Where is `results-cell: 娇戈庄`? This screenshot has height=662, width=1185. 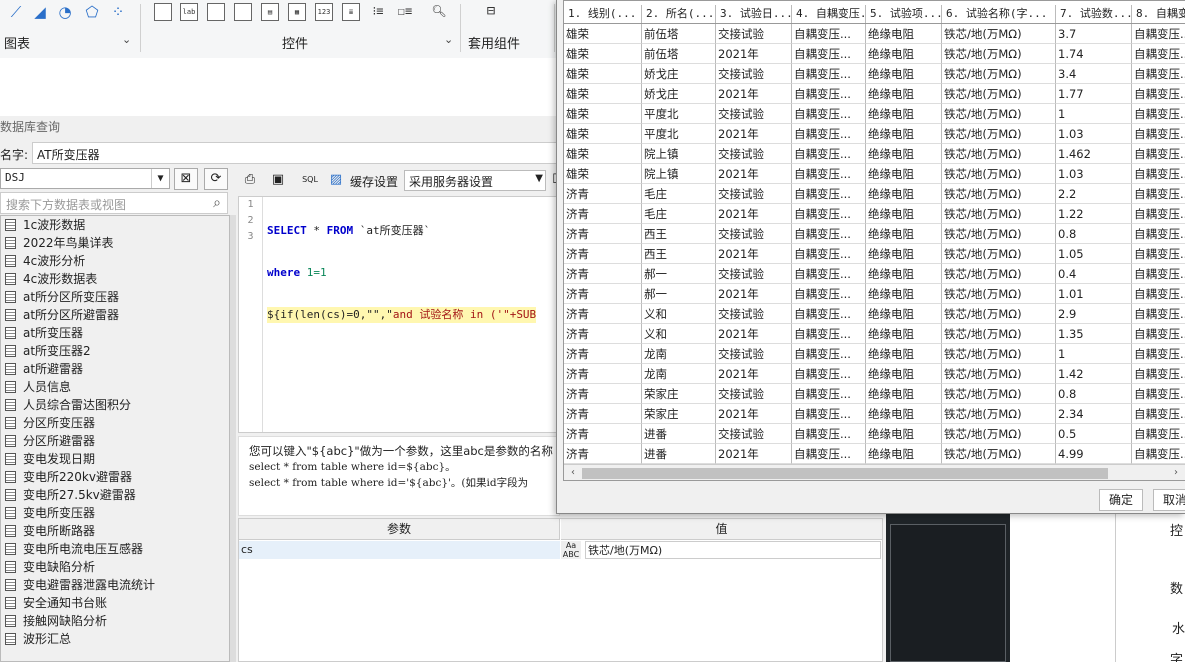 results-cell: 娇戈庄 is located at coordinates (679, 74).